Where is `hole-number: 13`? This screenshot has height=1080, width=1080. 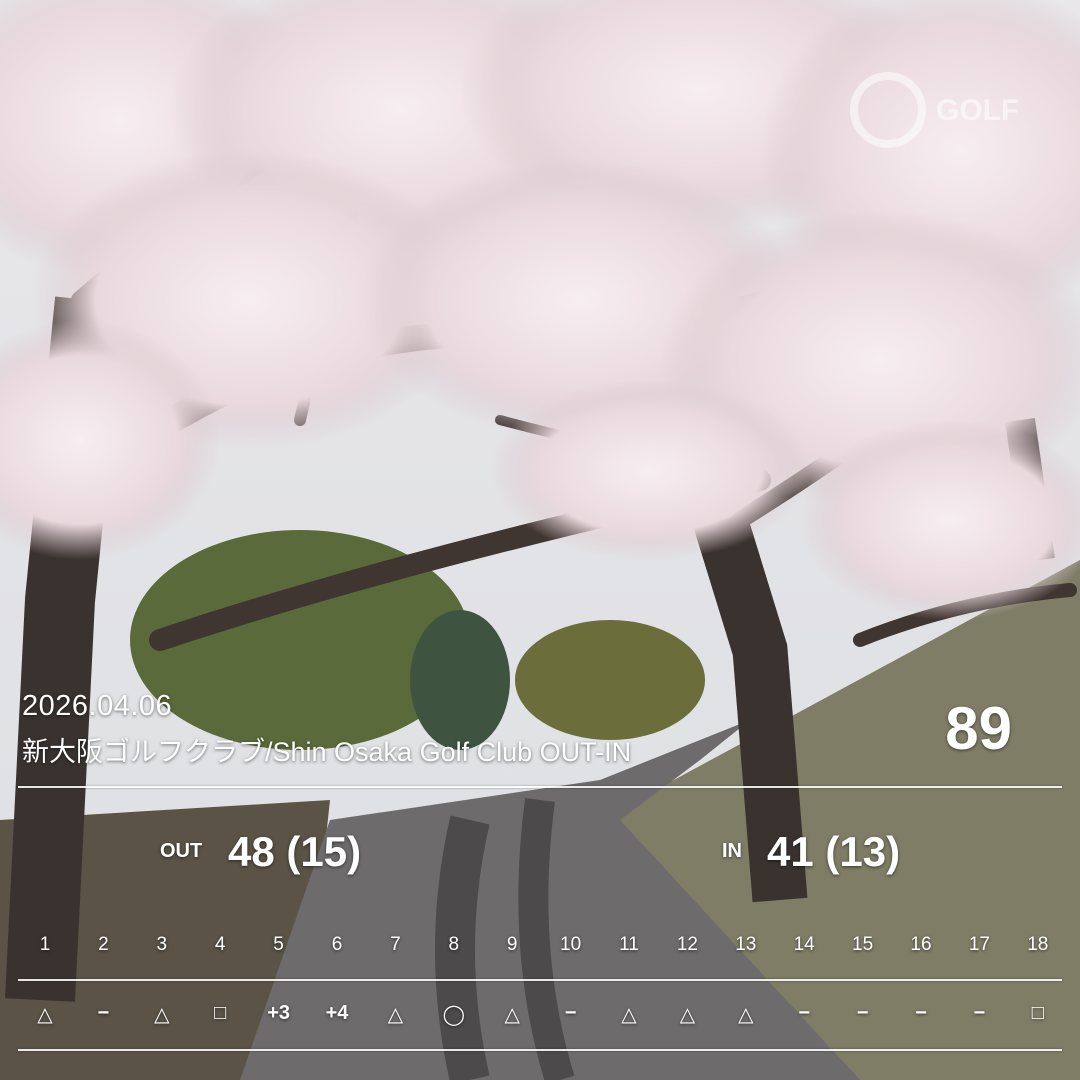
hole-number: 13 is located at coordinates (746, 944).